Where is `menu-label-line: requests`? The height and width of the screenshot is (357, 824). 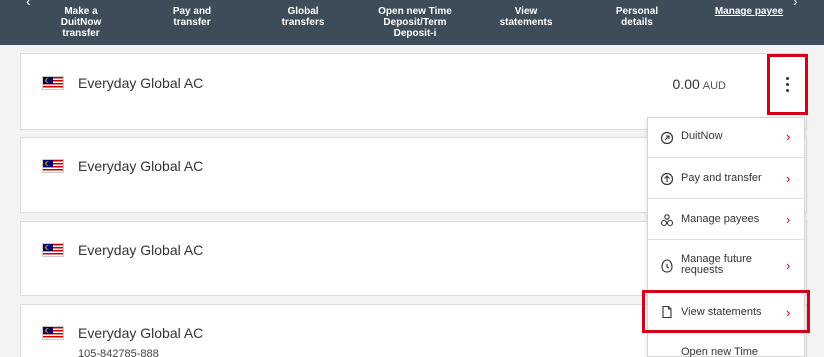 menu-label-line: requests is located at coordinates (702, 270).